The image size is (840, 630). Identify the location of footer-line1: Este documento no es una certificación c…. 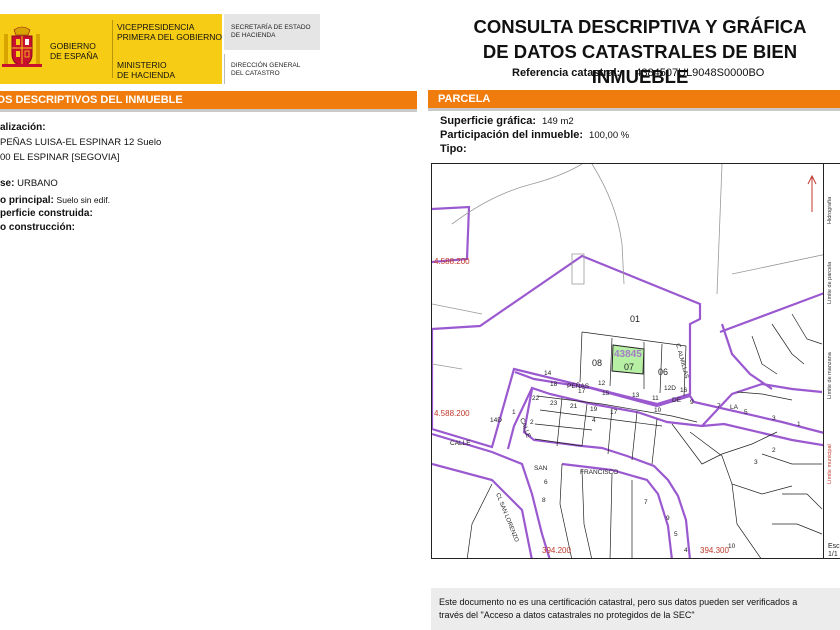
(618, 602).